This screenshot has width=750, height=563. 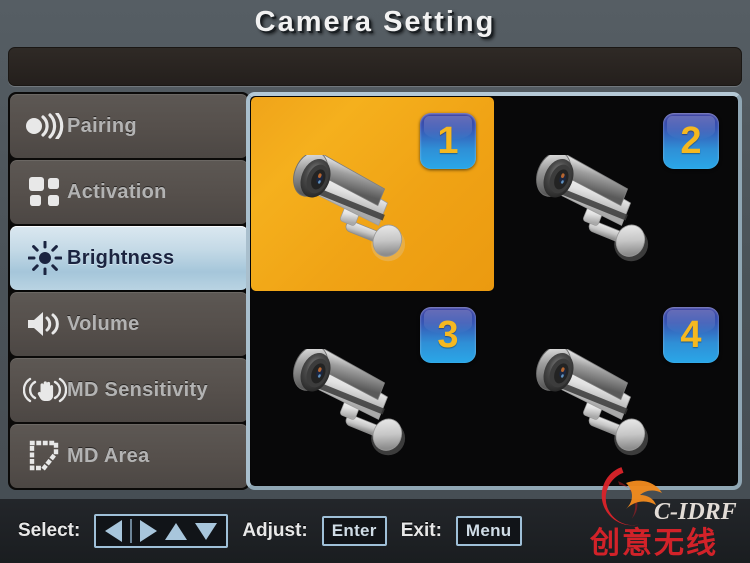 I want to click on menu-key-button: Menu, so click(x=488, y=531).